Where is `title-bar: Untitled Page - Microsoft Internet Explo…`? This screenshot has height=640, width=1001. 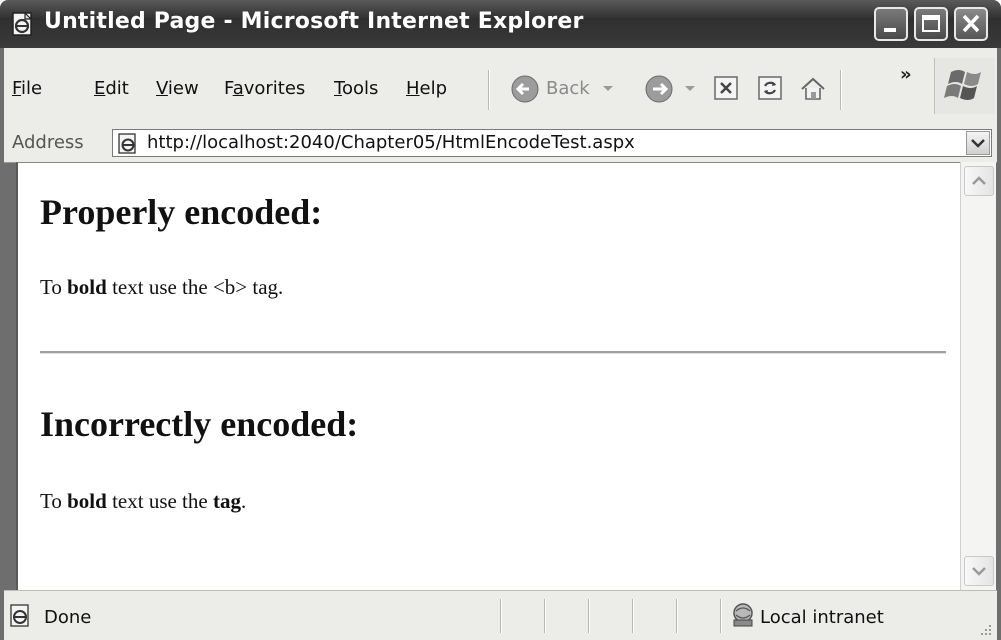 title-bar: Untitled Page - Microsoft Internet Explo… is located at coordinates (500, 24).